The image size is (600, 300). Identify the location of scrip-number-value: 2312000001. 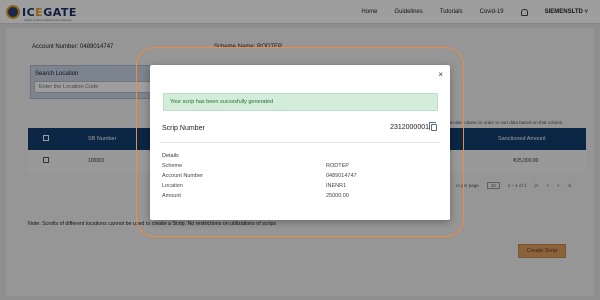
(413, 126).